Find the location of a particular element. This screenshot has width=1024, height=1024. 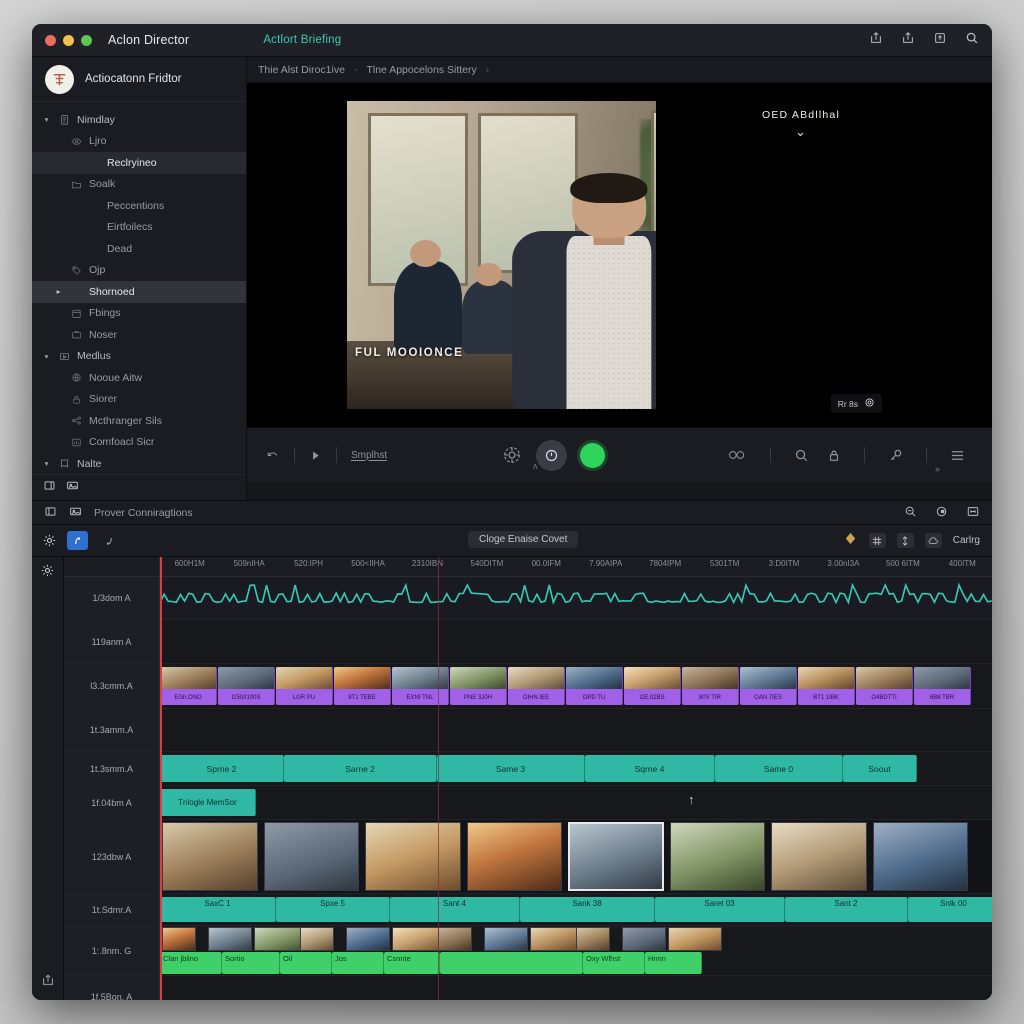

clip-purple-3: 8T1 TEBE is located at coordinates (362, 686).